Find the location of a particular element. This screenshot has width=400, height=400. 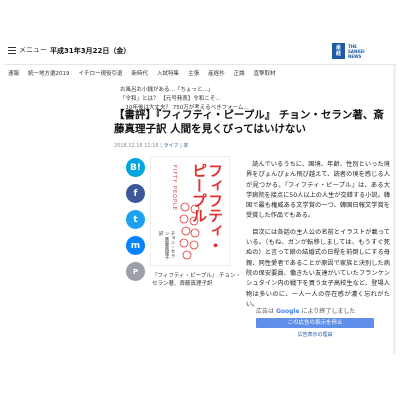

cover-title: フィフティ・ピープル is located at coordinates (207, 208).